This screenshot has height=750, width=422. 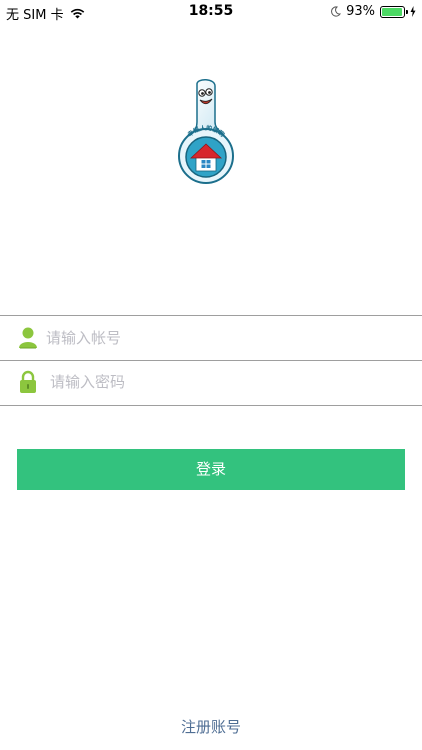 I want to click on password-input, so click(x=225, y=382).